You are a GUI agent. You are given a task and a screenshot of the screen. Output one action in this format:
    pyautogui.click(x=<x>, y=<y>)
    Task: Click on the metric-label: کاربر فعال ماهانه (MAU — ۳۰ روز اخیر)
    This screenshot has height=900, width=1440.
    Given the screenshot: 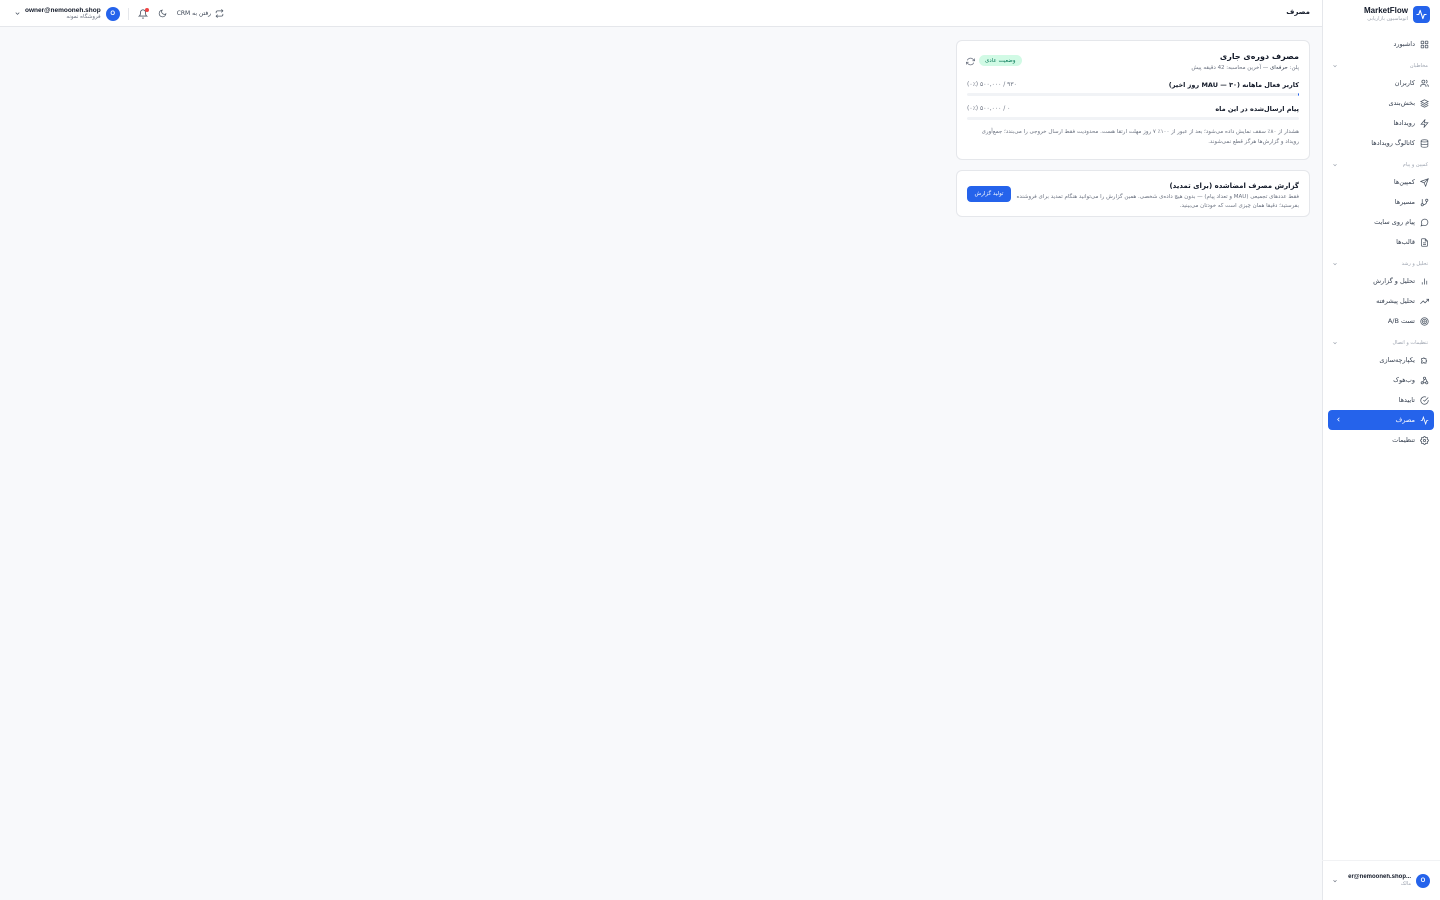 What is the action you would take?
    pyautogui.click(x=1233, y=85)
    